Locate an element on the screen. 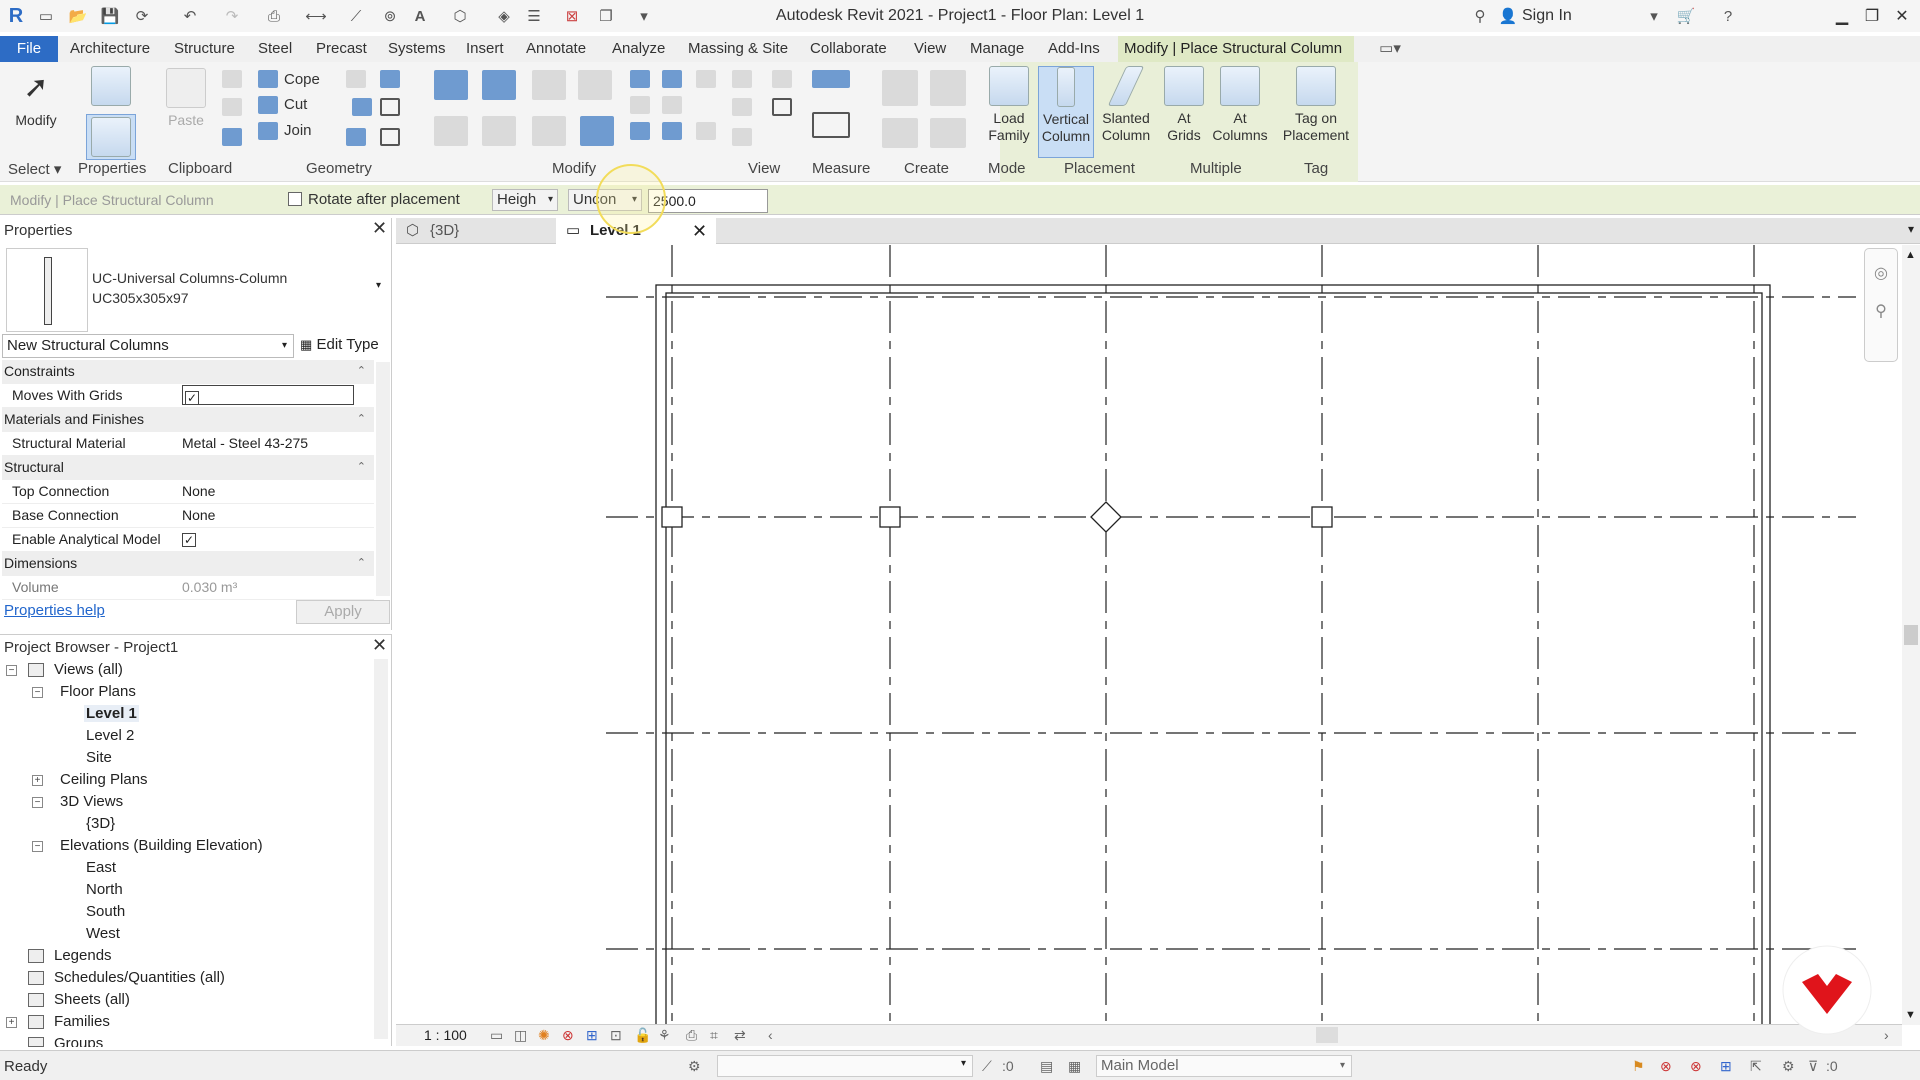 This screenshot has width=1920, height=1080. tree-ceiling-plans: Ceiling Plans is located at coordinates (104, 779).